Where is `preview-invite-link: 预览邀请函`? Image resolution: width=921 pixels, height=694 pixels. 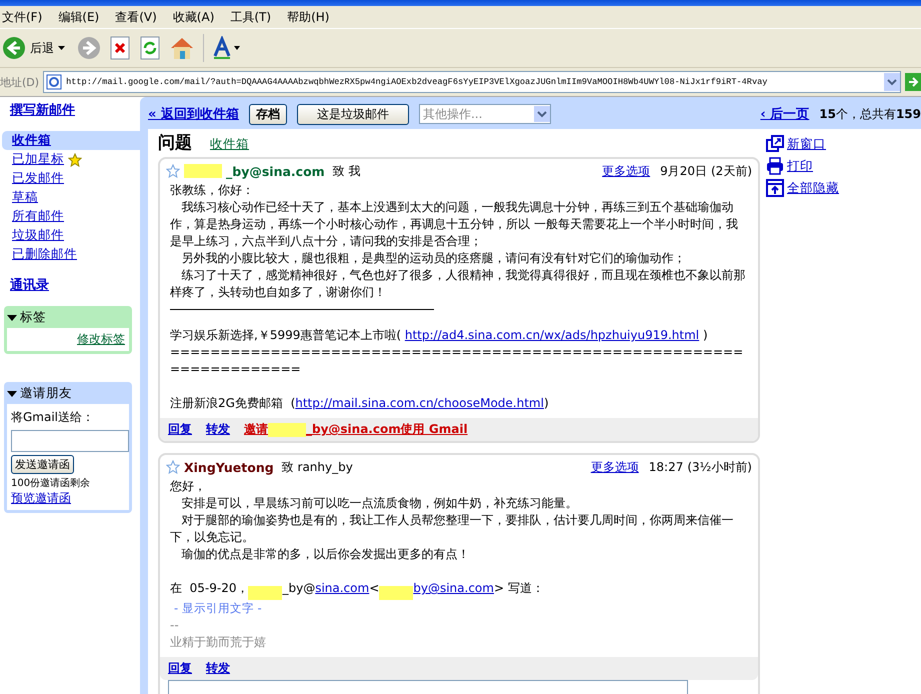 preview-invite-link: 预览邀请函 is located at coordinates (41, 498).